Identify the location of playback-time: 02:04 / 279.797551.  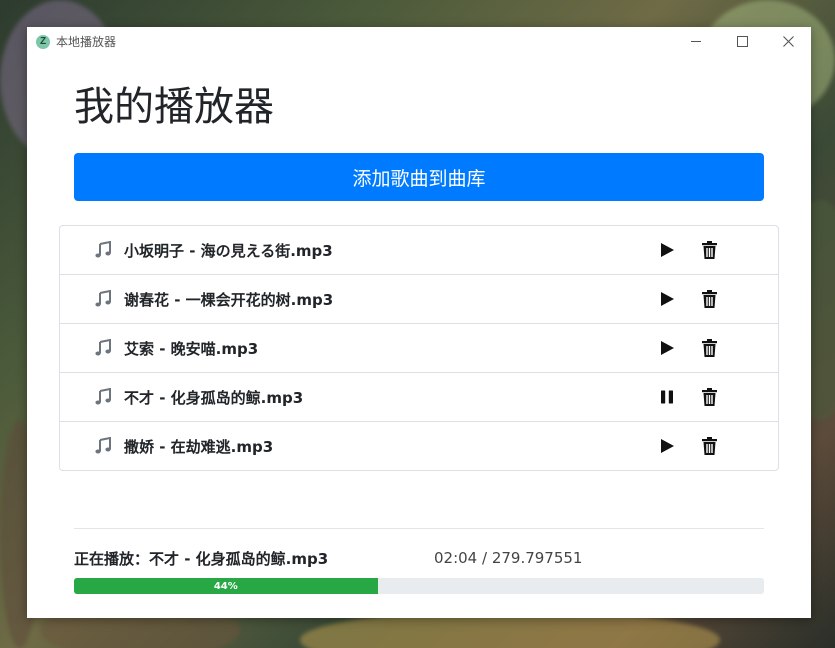
(508, 558).